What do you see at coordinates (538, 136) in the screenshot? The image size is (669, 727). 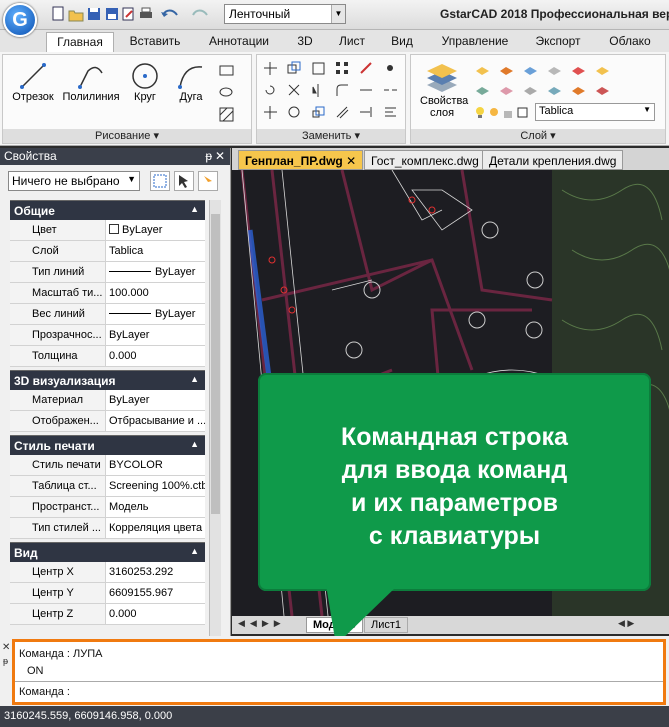 I see `layer-group-label: Слой ▾` at bounding box center [538, 136].